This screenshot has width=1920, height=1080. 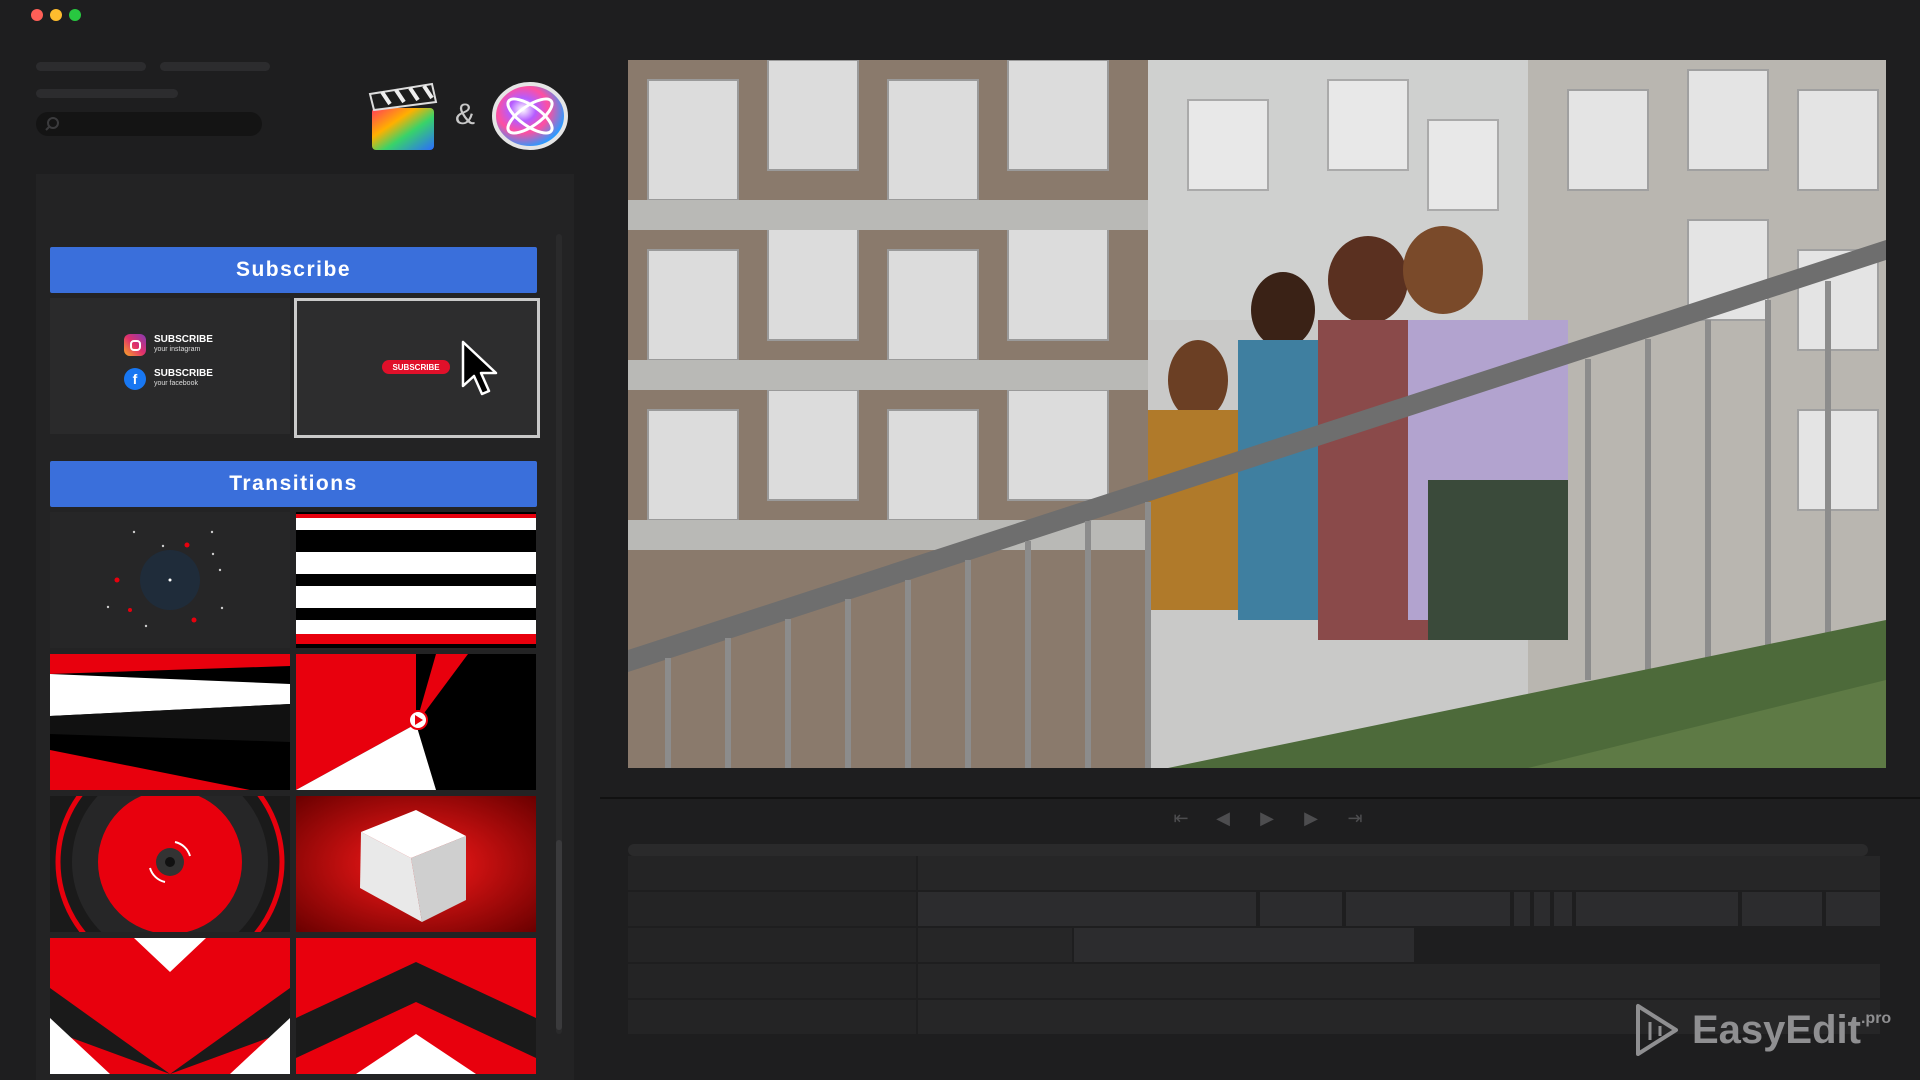 What do you see at coordinates (479, 368) in the screenshot?
I see `cursor-icon` at bounding box center [479, 368].